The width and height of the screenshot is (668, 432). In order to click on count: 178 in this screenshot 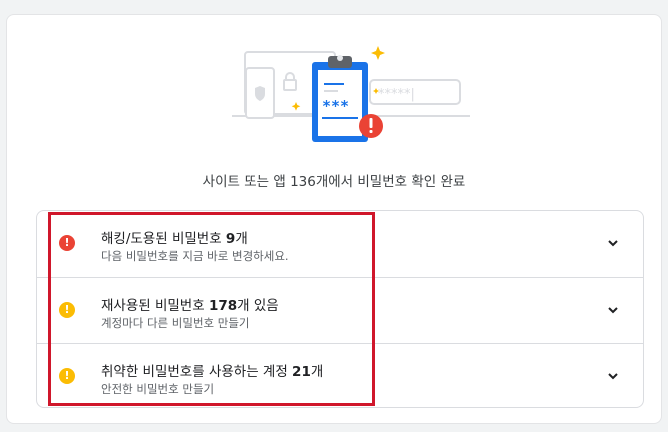, I will do `click(223, 306)`.